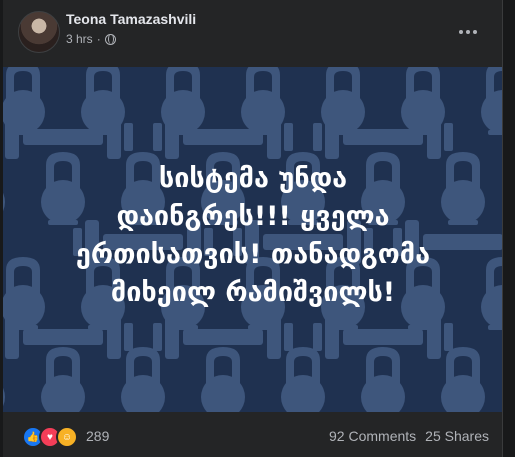  What do you see at coordinates (372, 436) in the screenshot?
I see `comments-count: 92 Comments` at bounding box center [372, 436].